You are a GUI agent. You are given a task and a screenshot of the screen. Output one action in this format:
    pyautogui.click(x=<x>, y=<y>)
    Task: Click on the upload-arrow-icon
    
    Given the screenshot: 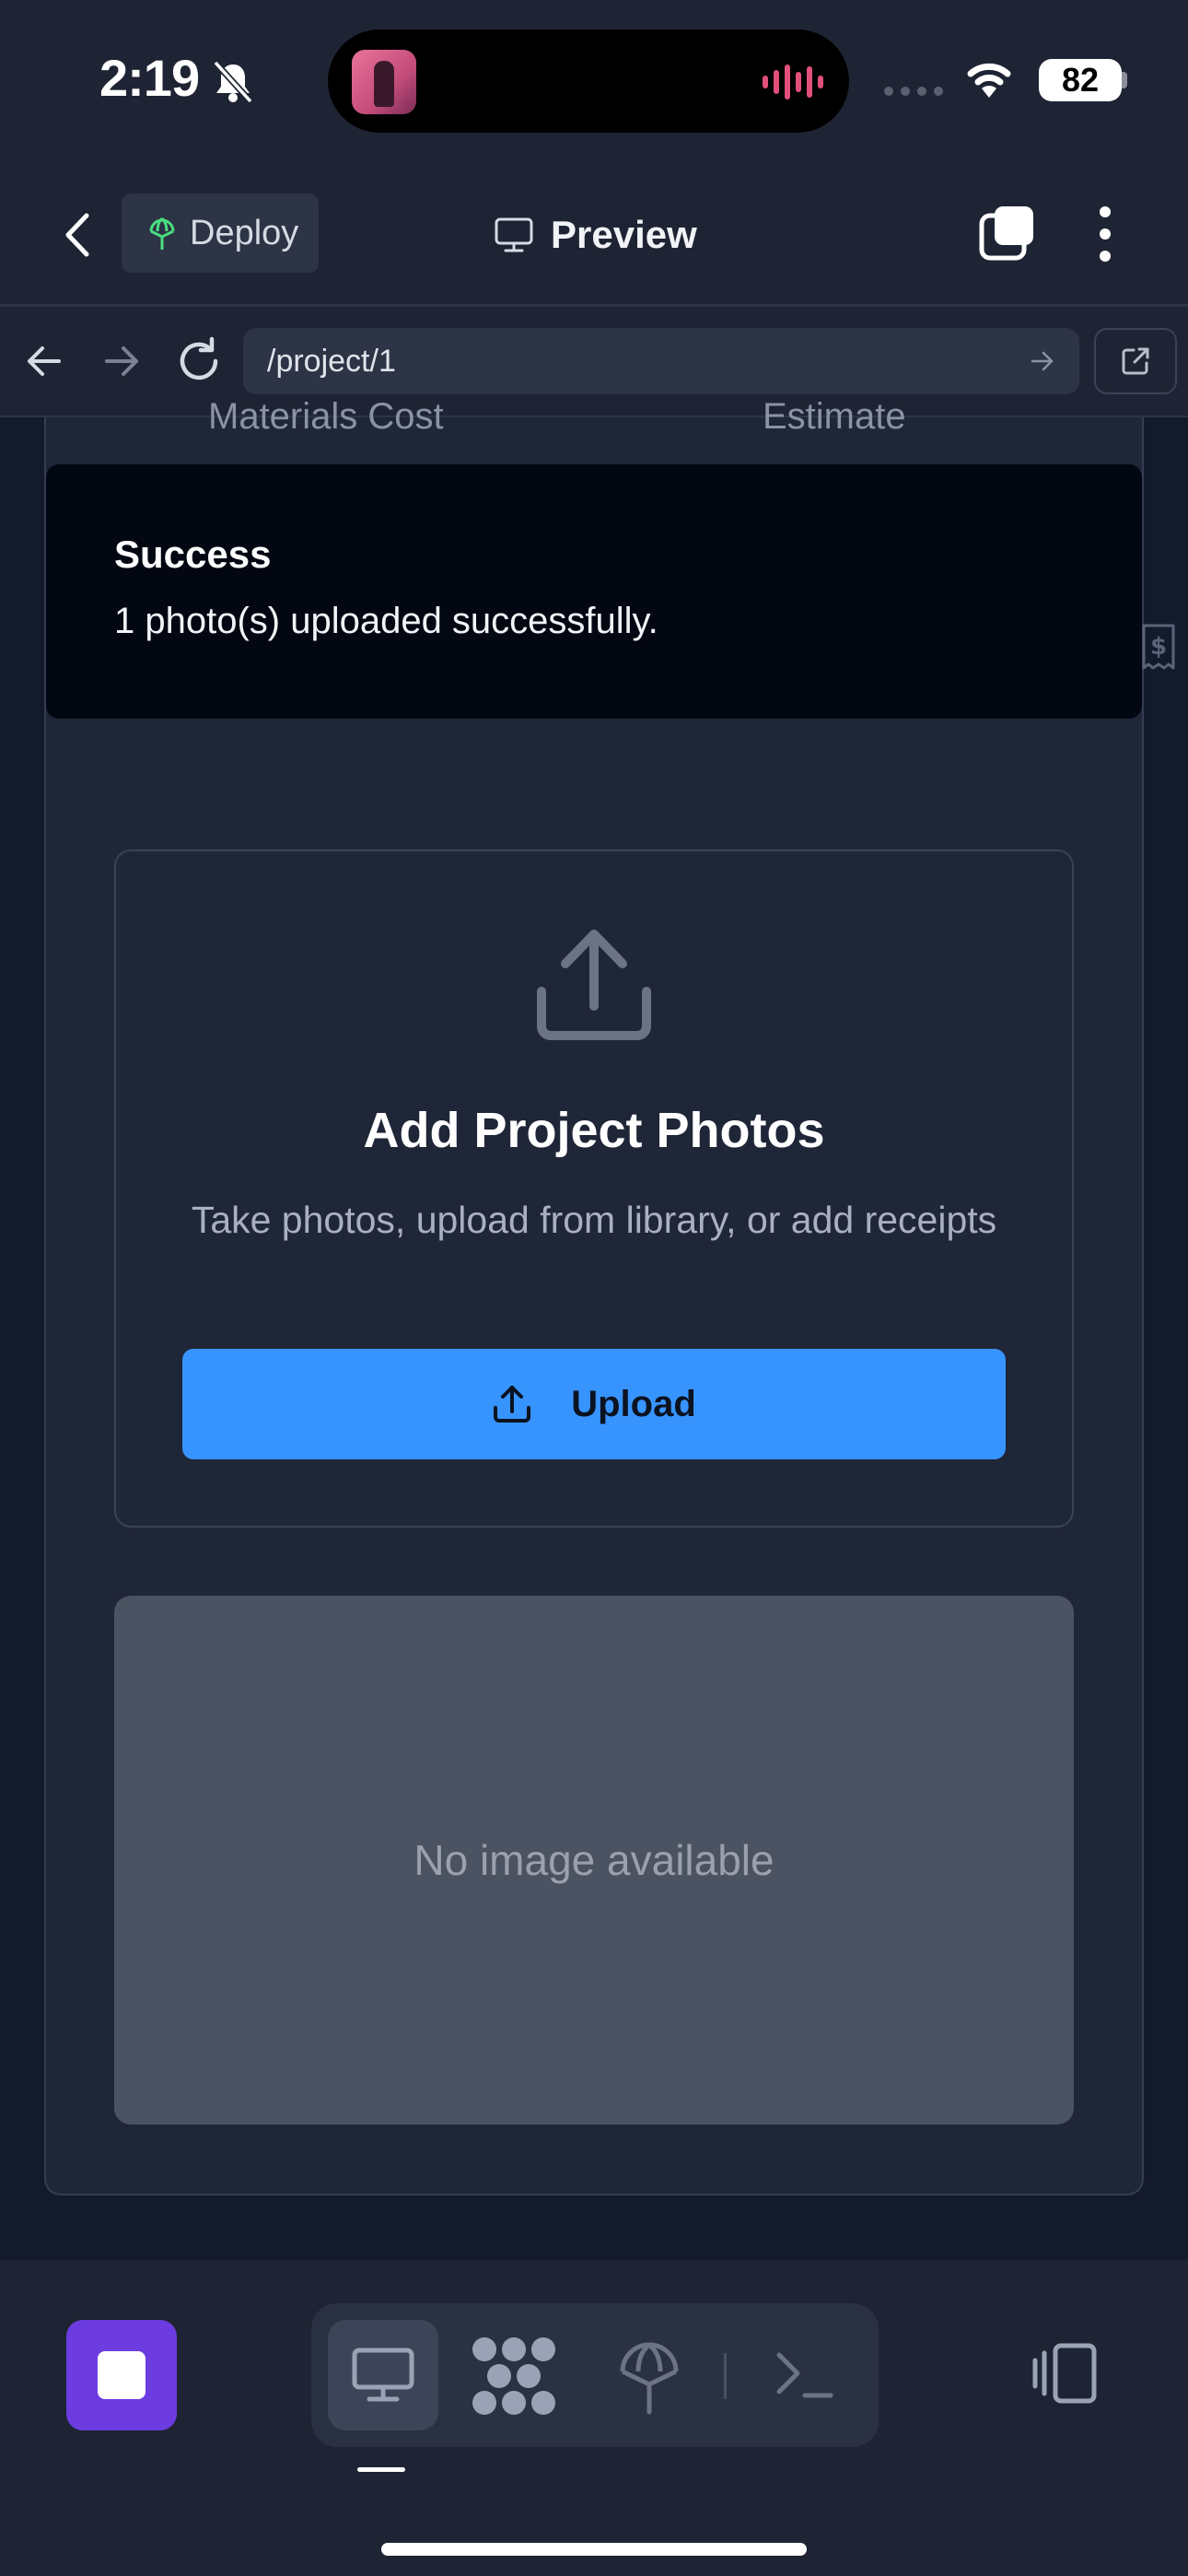 What is the action you would take?
    pyautogui.click(x=512, y=1404)
    